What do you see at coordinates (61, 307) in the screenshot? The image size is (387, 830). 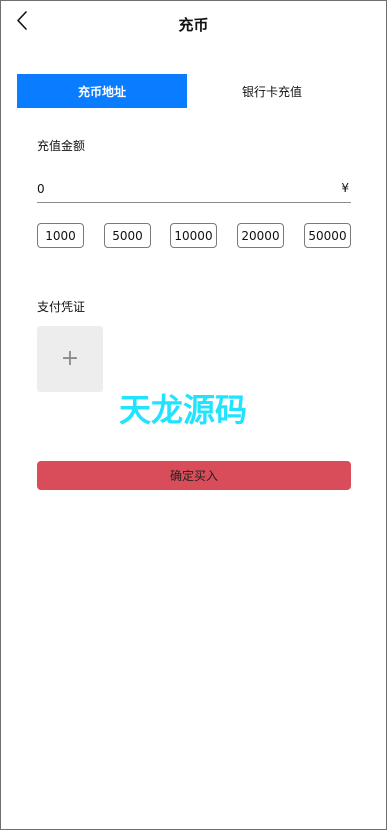 I see `payment-proof-label: 支付凭证` at bounding box center [61, 307].